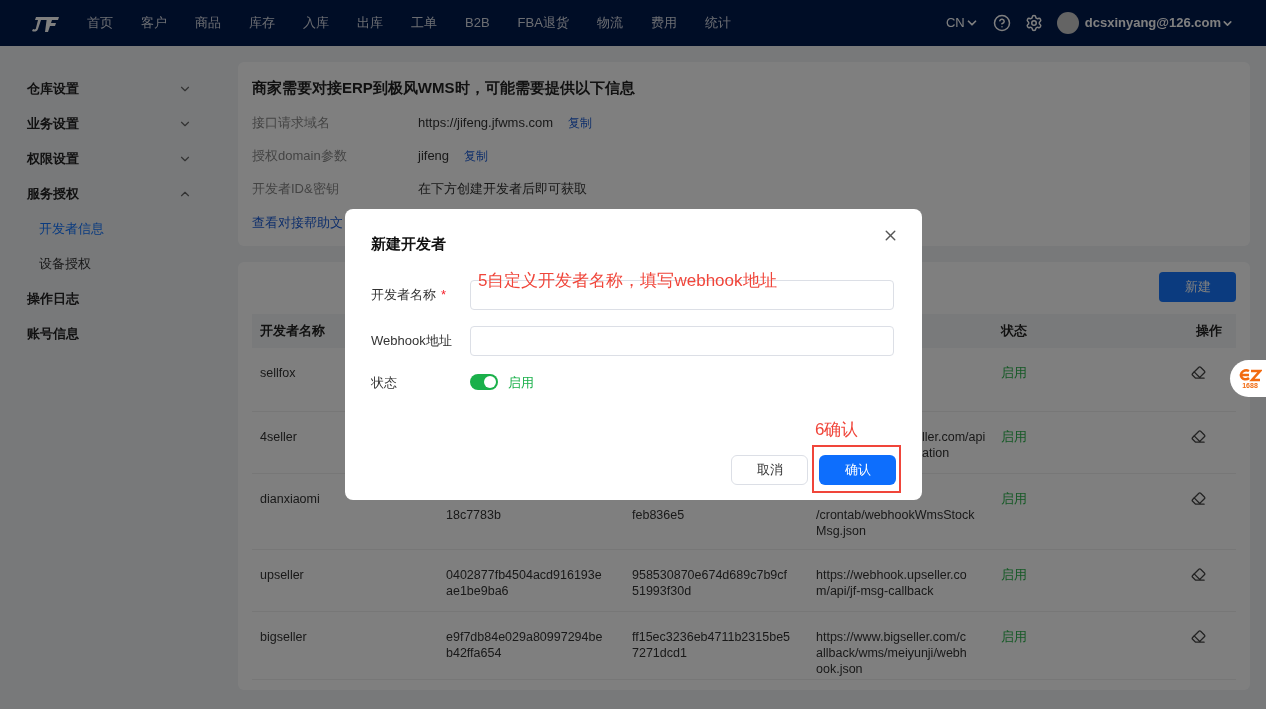 This screenshot has height=709, width=1266. What do you see at coordinates (208, 23) in the screenshot?
I see `nav-link: 商品` at bounding box center [208, 23].